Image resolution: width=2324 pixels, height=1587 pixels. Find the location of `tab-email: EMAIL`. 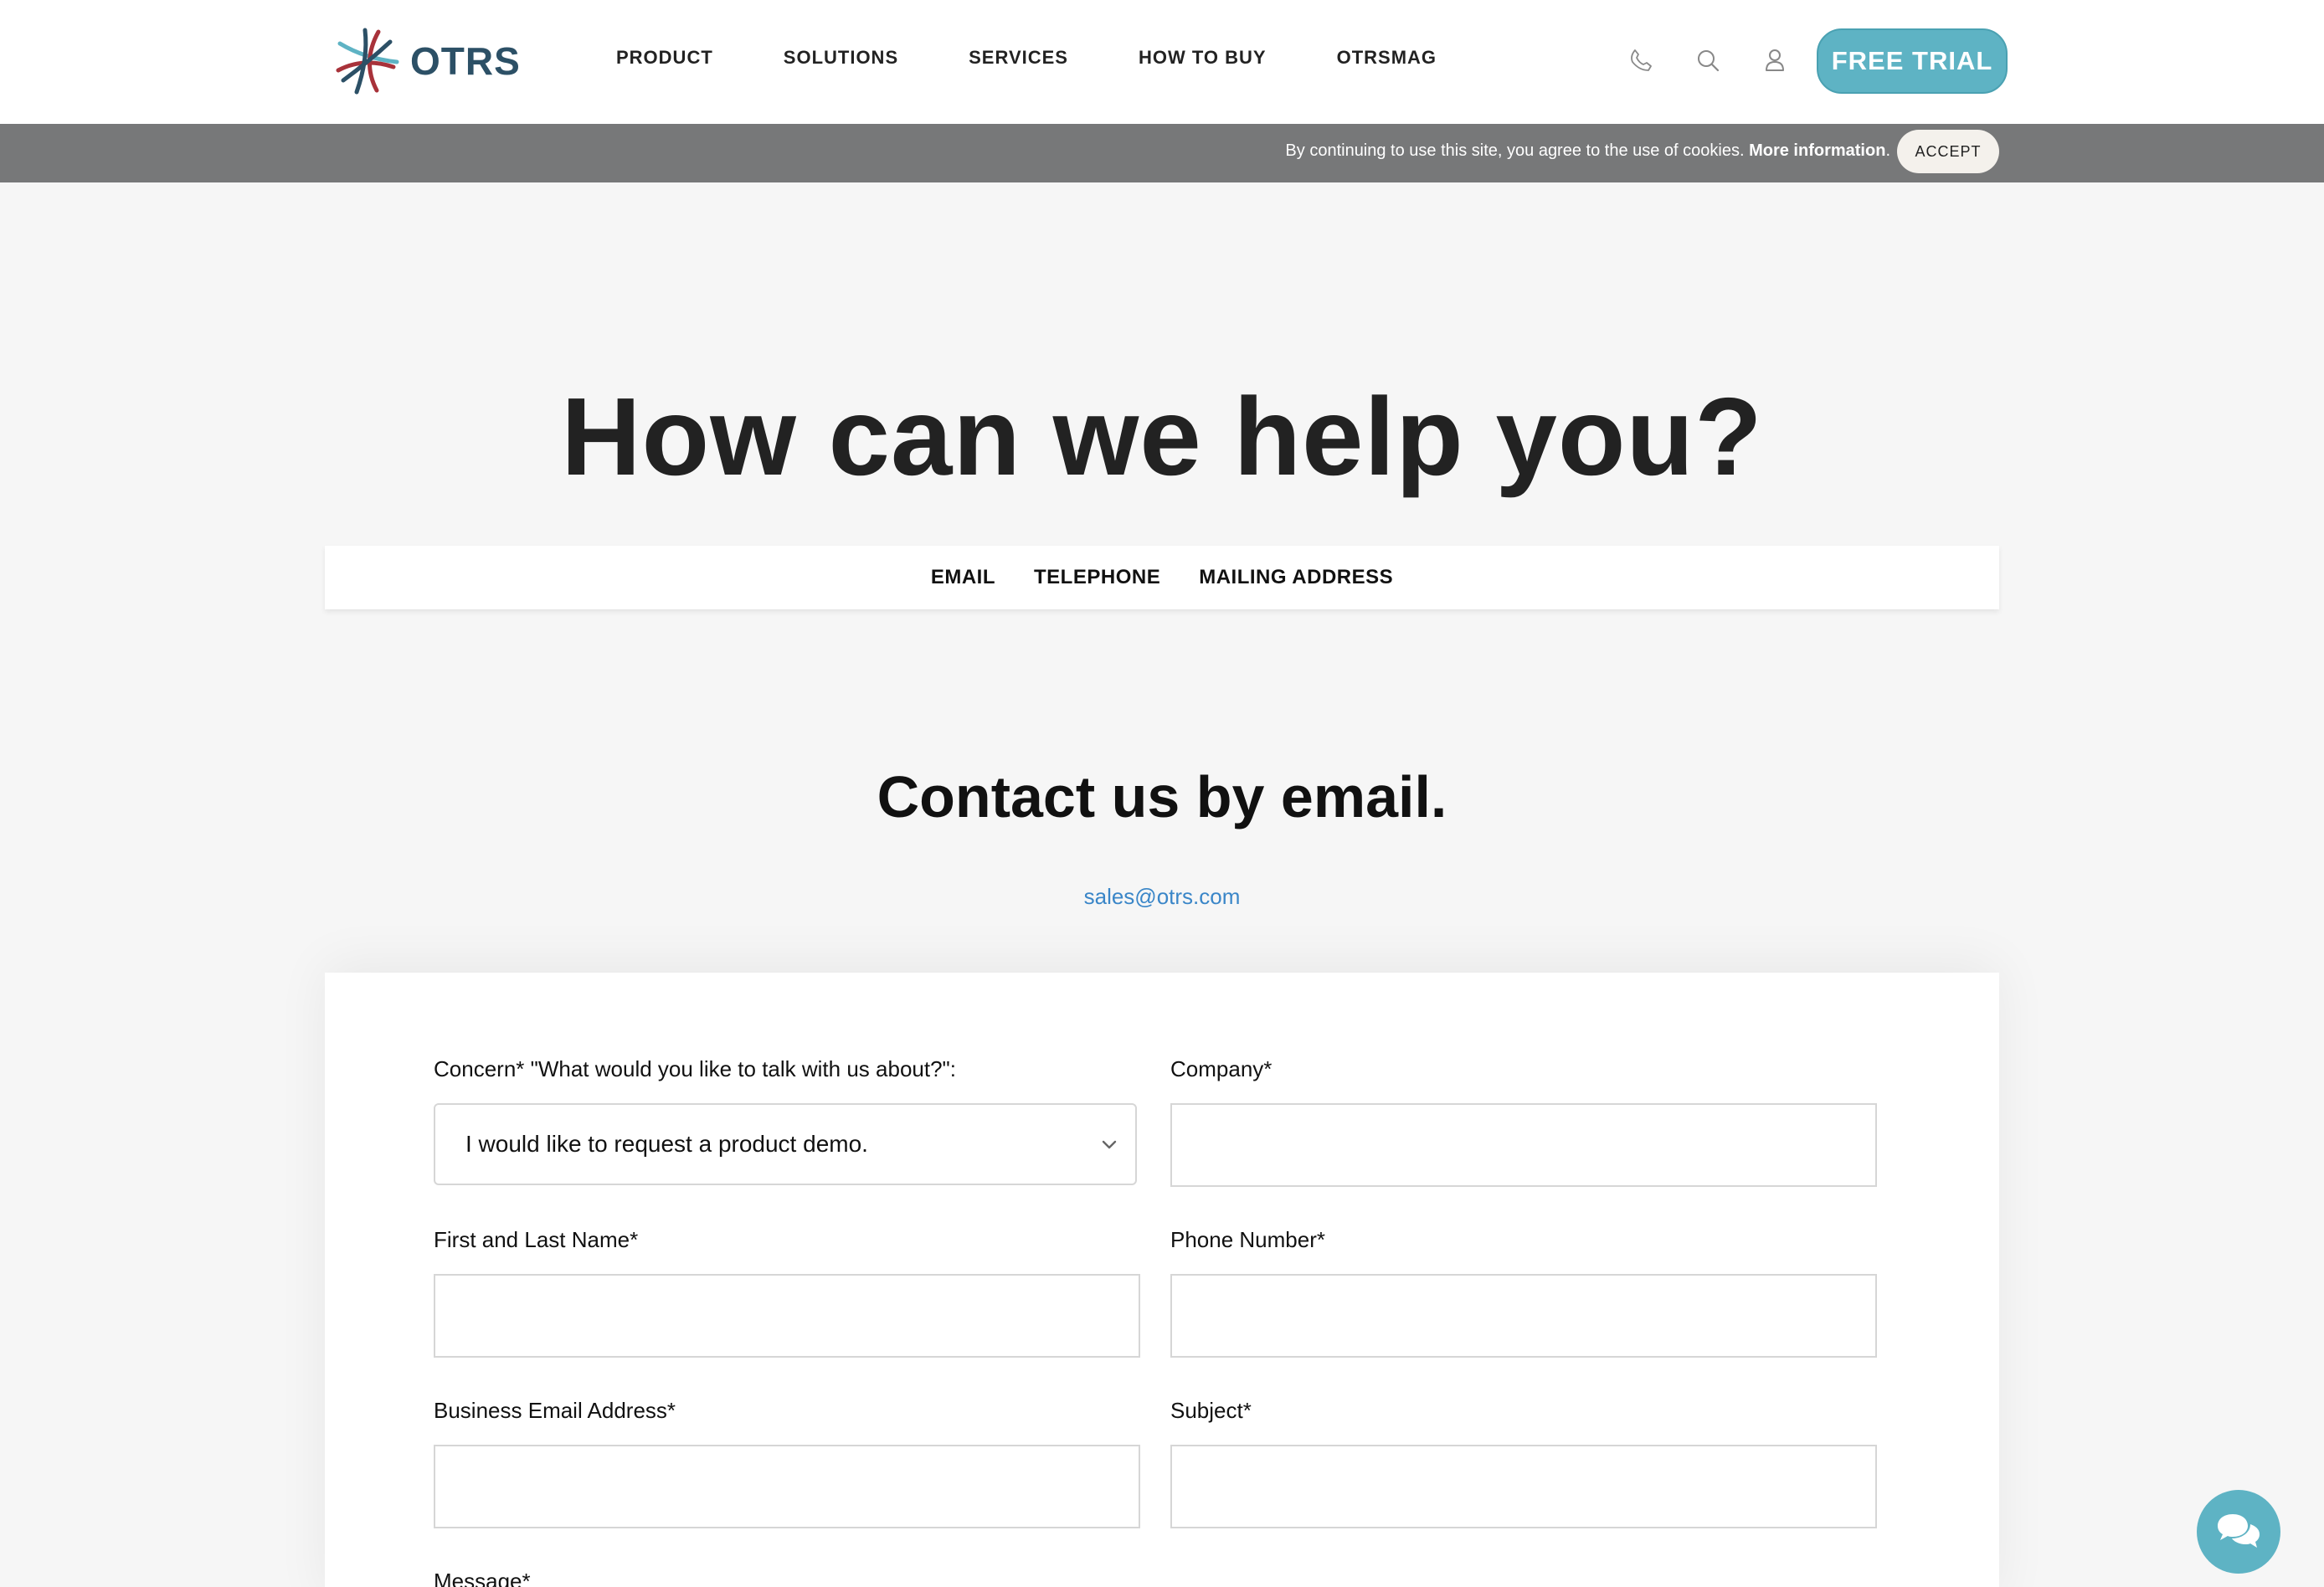

tab-email: EMAIL is located at coordinates (963, 577).